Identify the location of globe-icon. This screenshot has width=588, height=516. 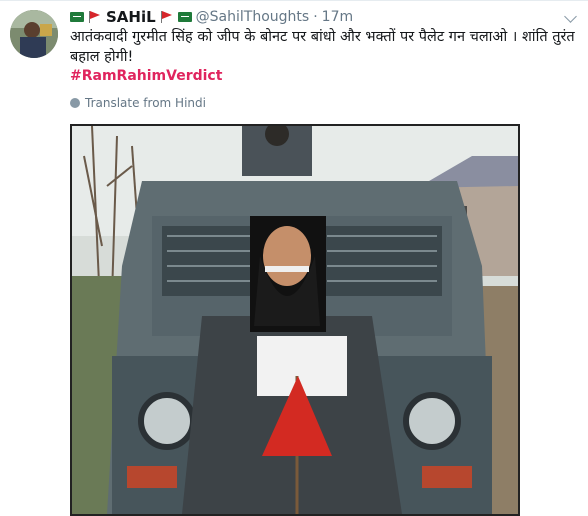
(75, 103).